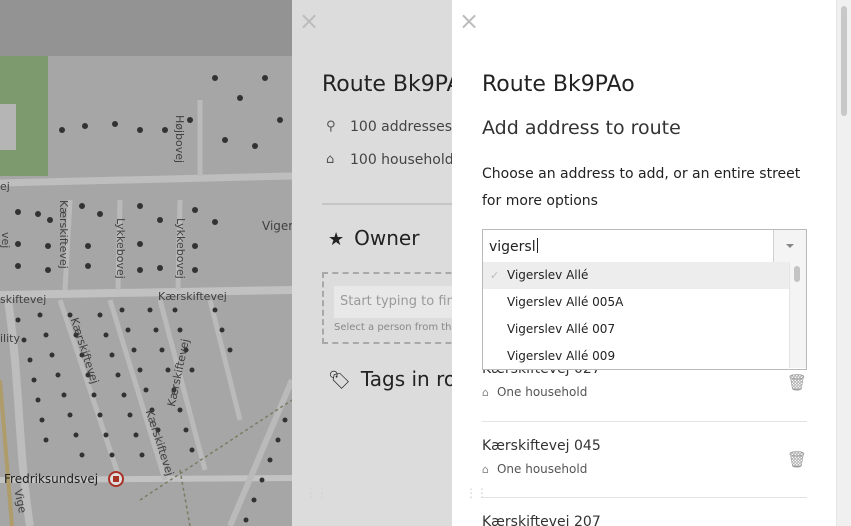 The image size is (851, 526). What do you see at coordinates (398, 302) in the screenshot?
I see `owner-search-input: Start typing to find` at bounding box center [398, 302].